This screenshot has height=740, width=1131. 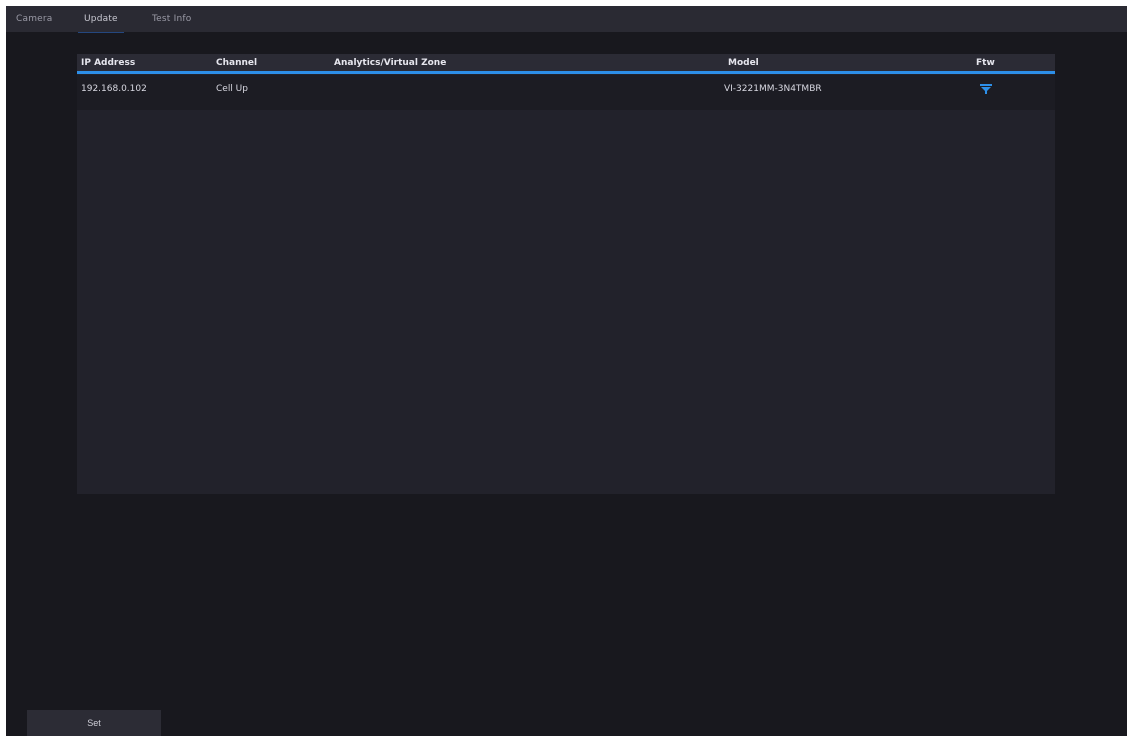 I want to click on cell-model: VI-3221MM-3N4TMBR, so click(x=773, y=89).